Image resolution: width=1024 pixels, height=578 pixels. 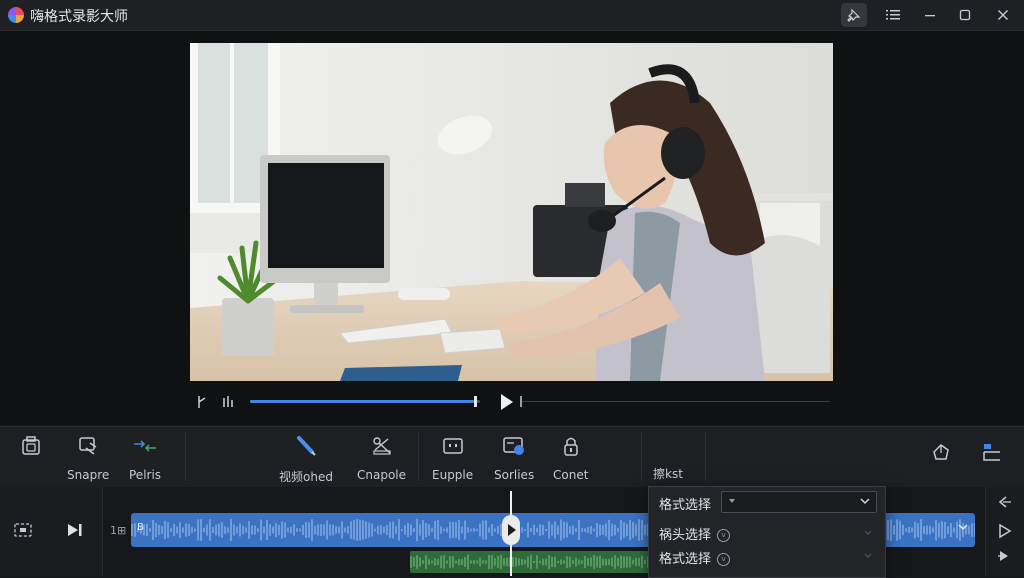 I want to click on tool-cnapole: Cnapole, so click(x=381, y=458).